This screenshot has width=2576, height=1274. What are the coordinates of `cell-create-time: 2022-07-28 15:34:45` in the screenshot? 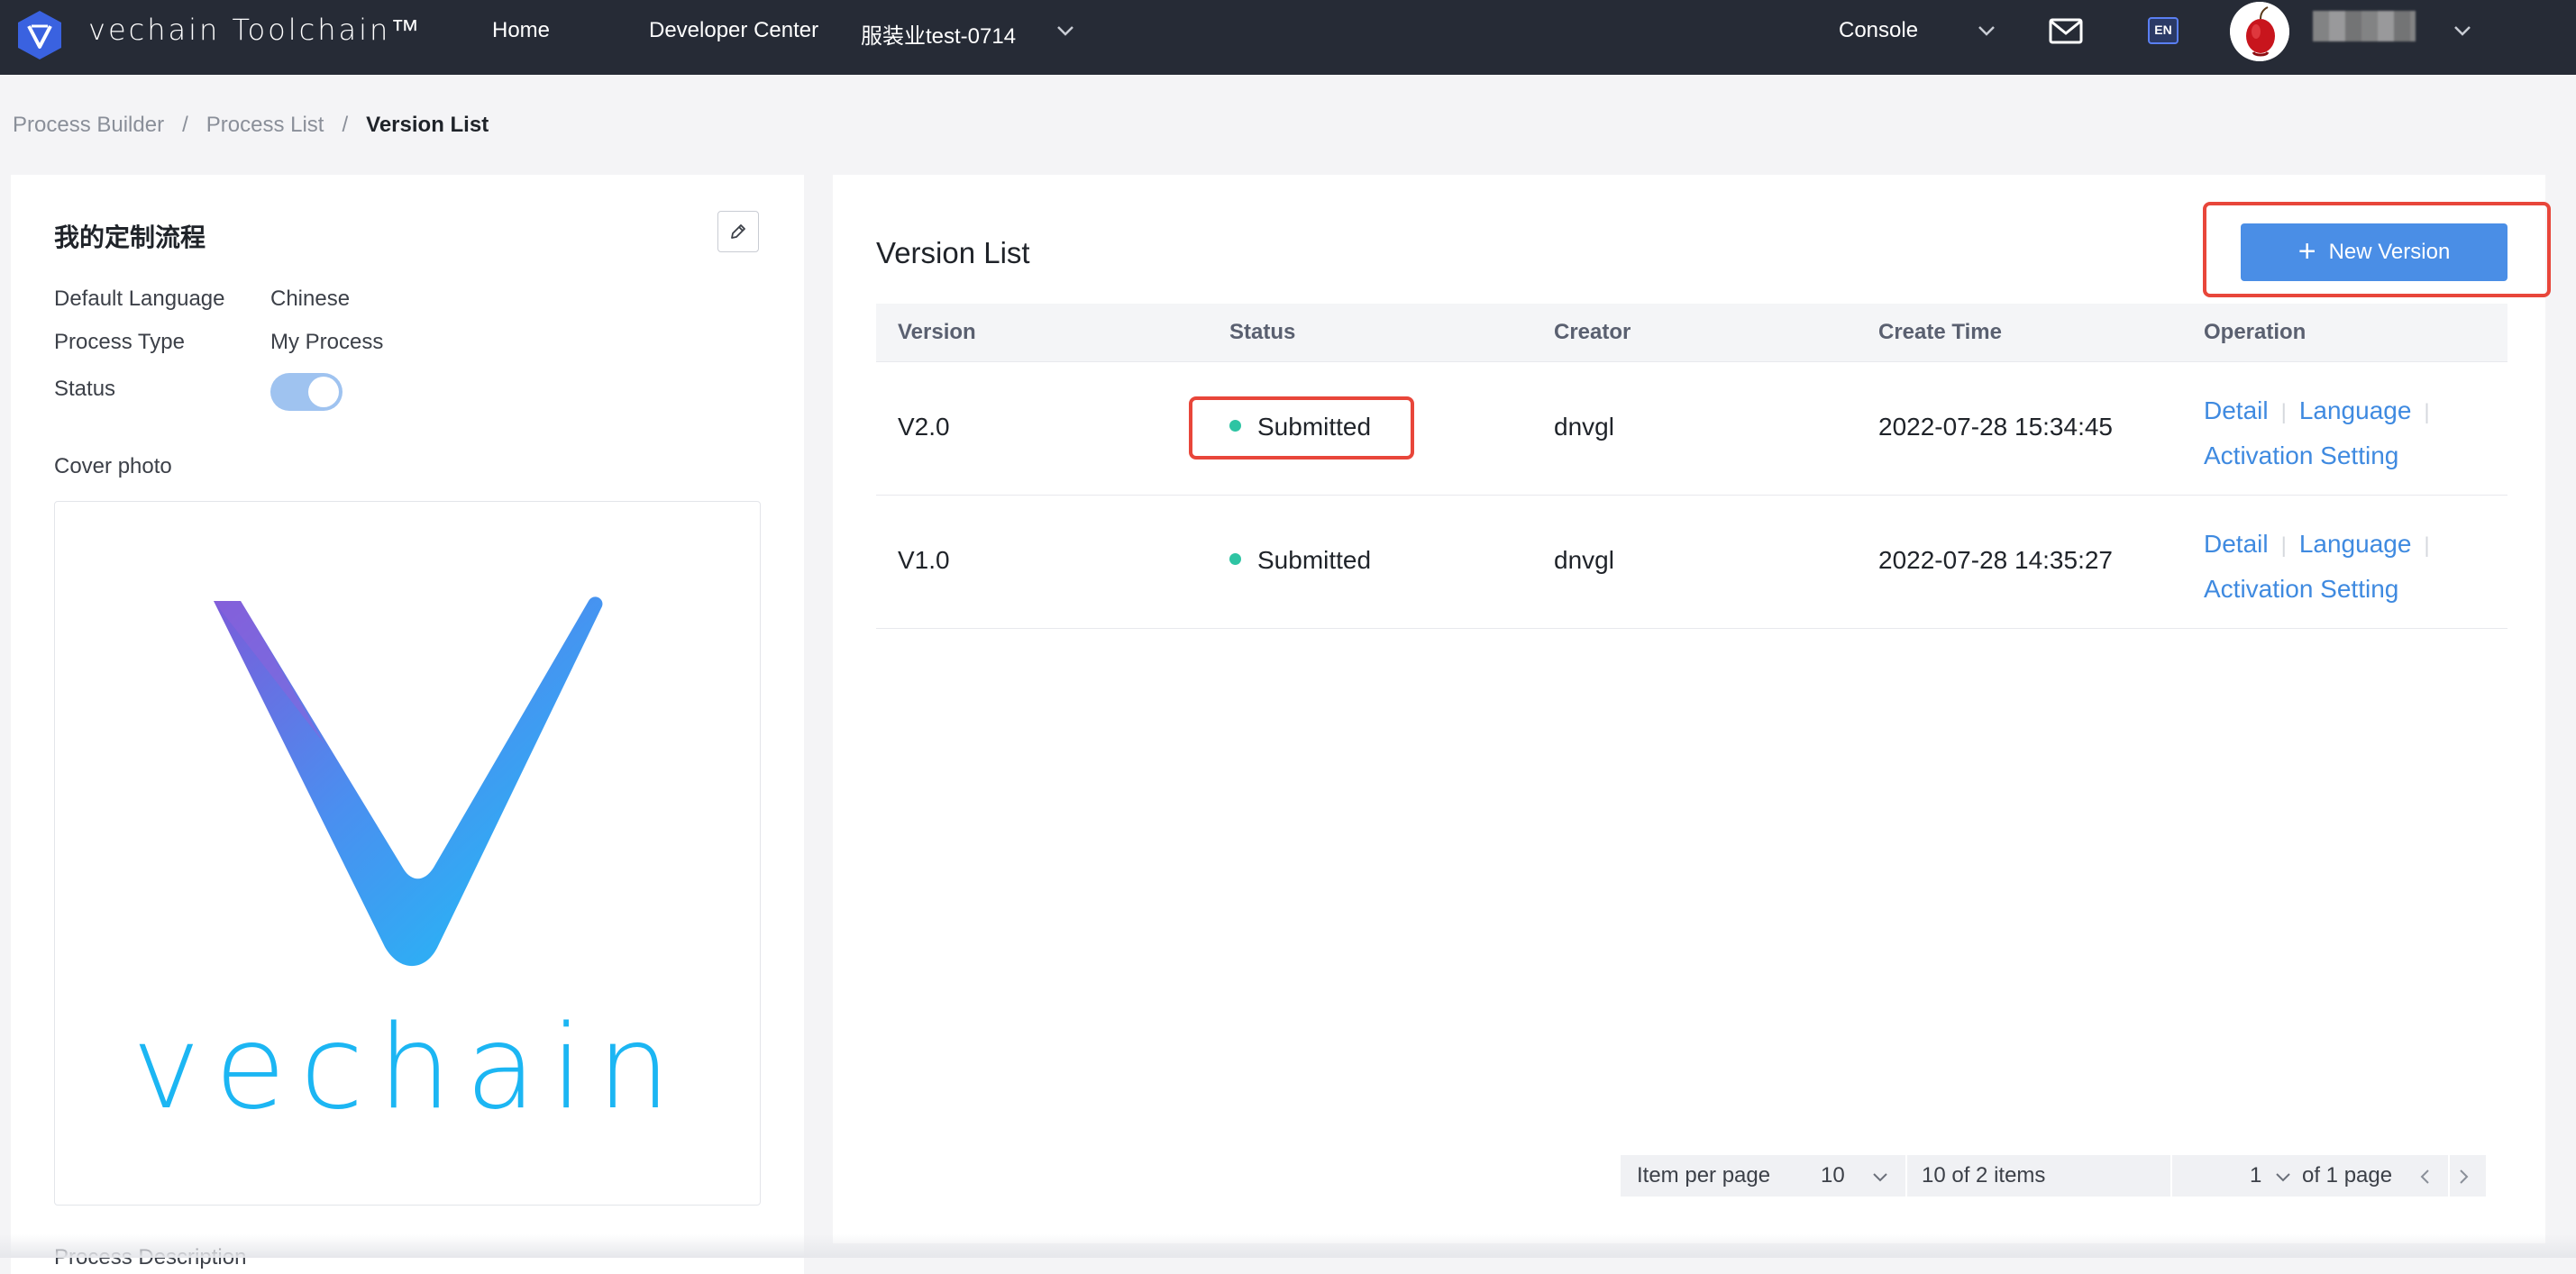 It's located at (1996, 427).